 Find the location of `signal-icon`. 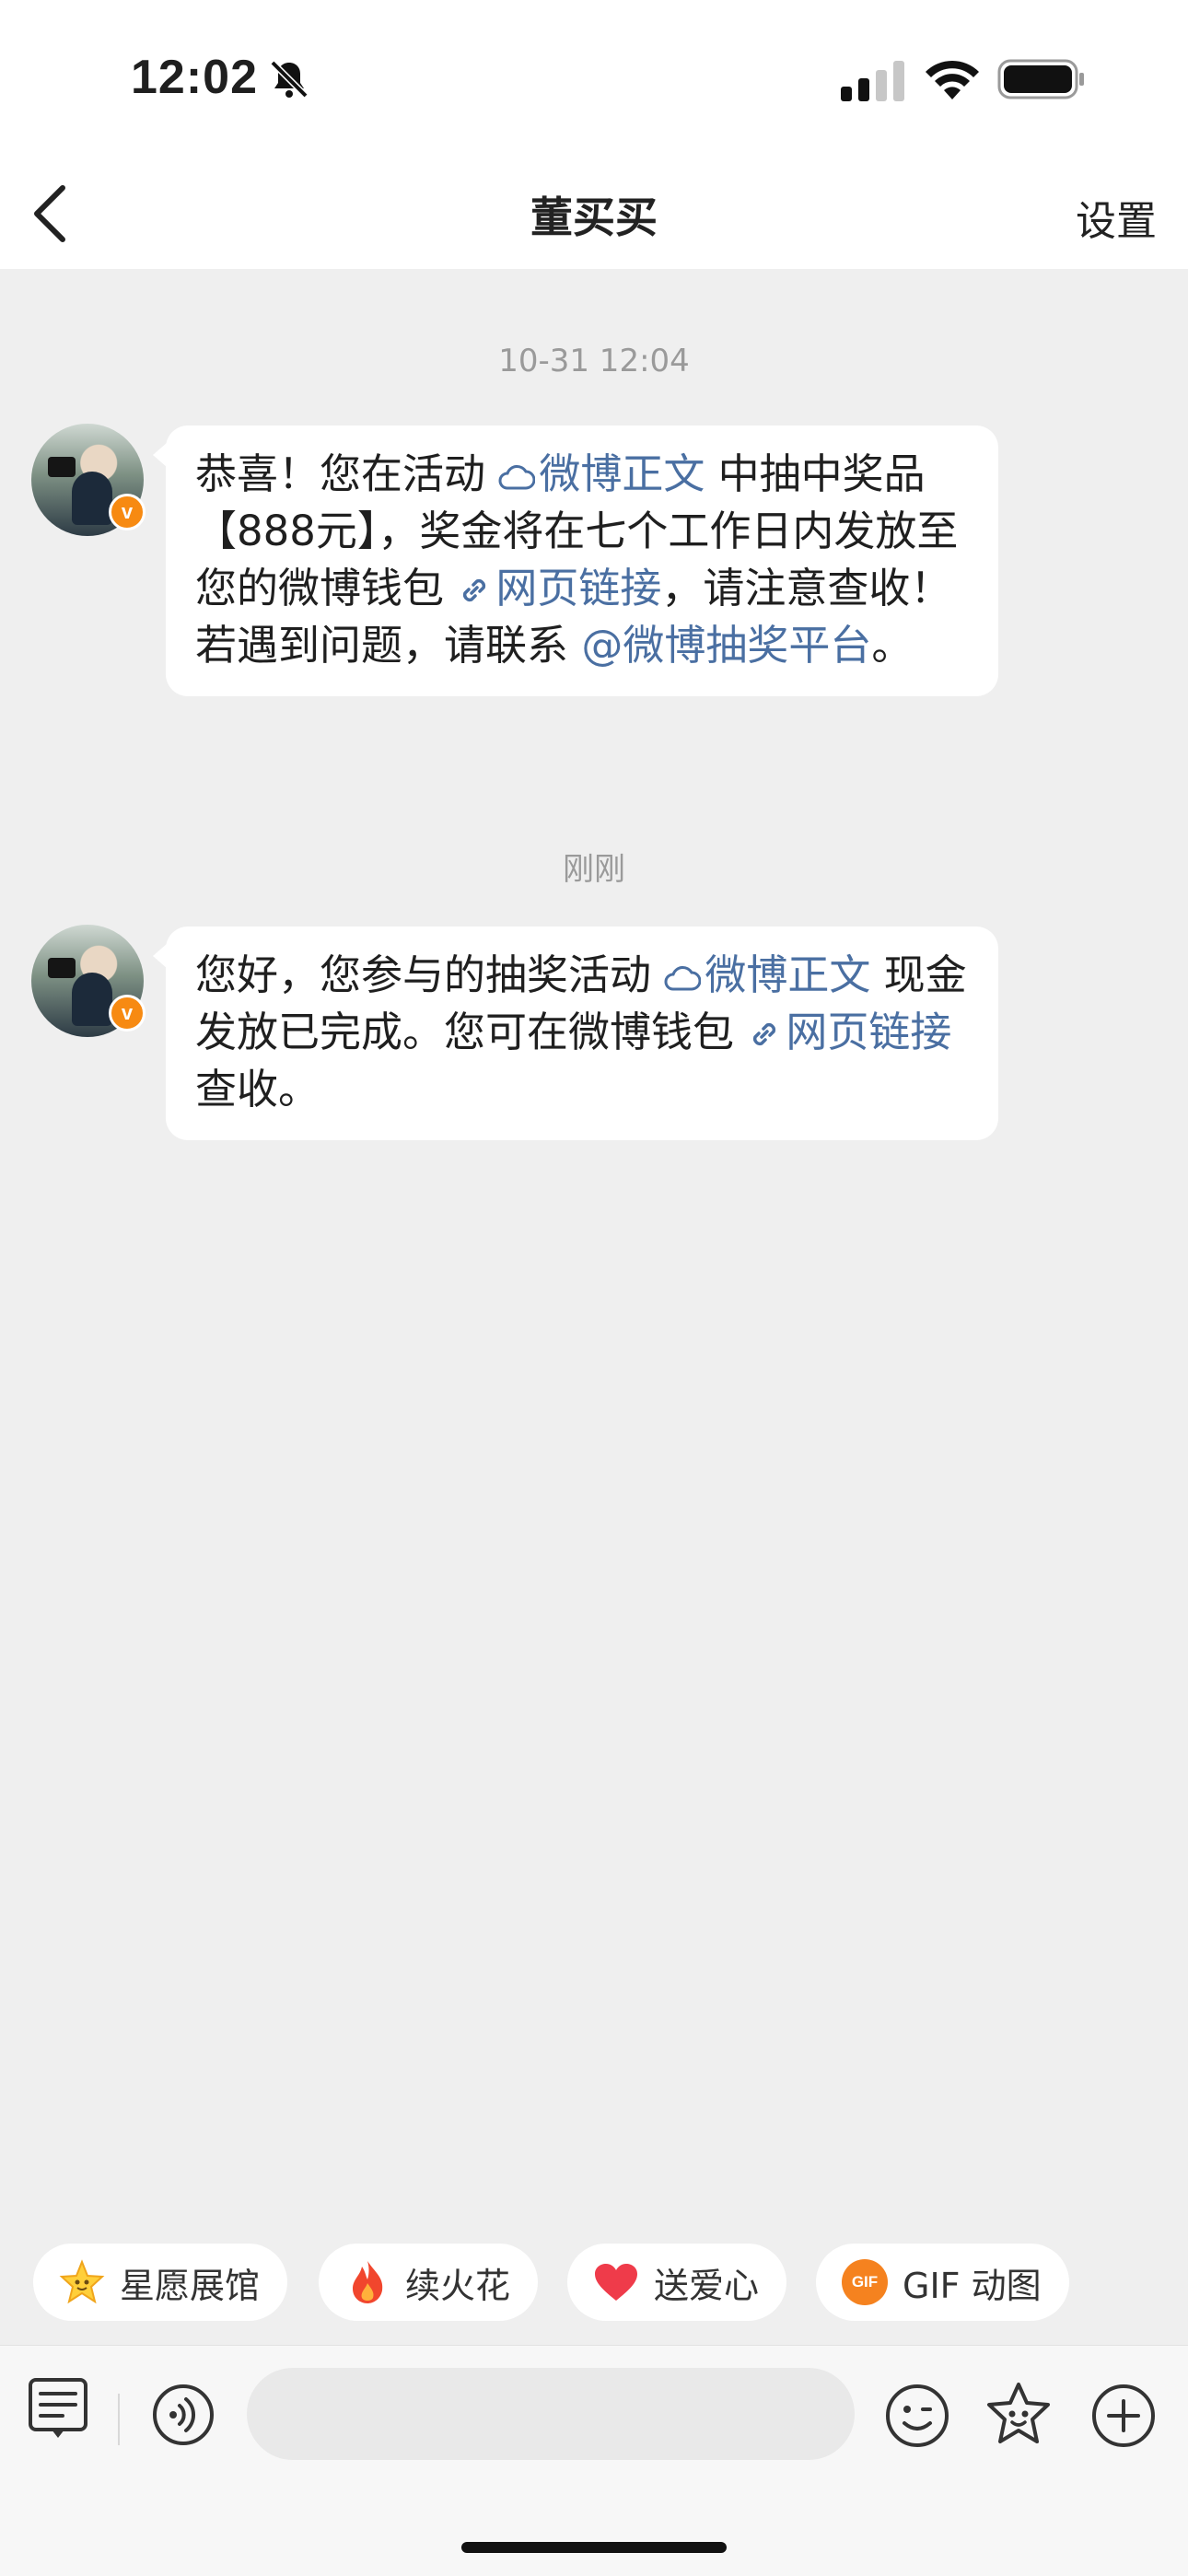

signal-icon is located at coordinates (872, 81).